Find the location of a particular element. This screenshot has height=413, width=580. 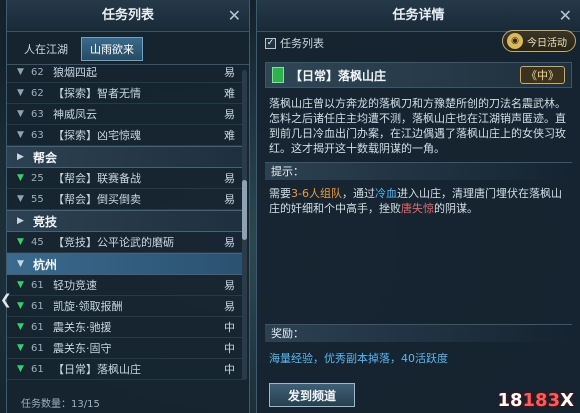

task-list-checkbox-label: 任务列表 is located at coordinates (302, 43).